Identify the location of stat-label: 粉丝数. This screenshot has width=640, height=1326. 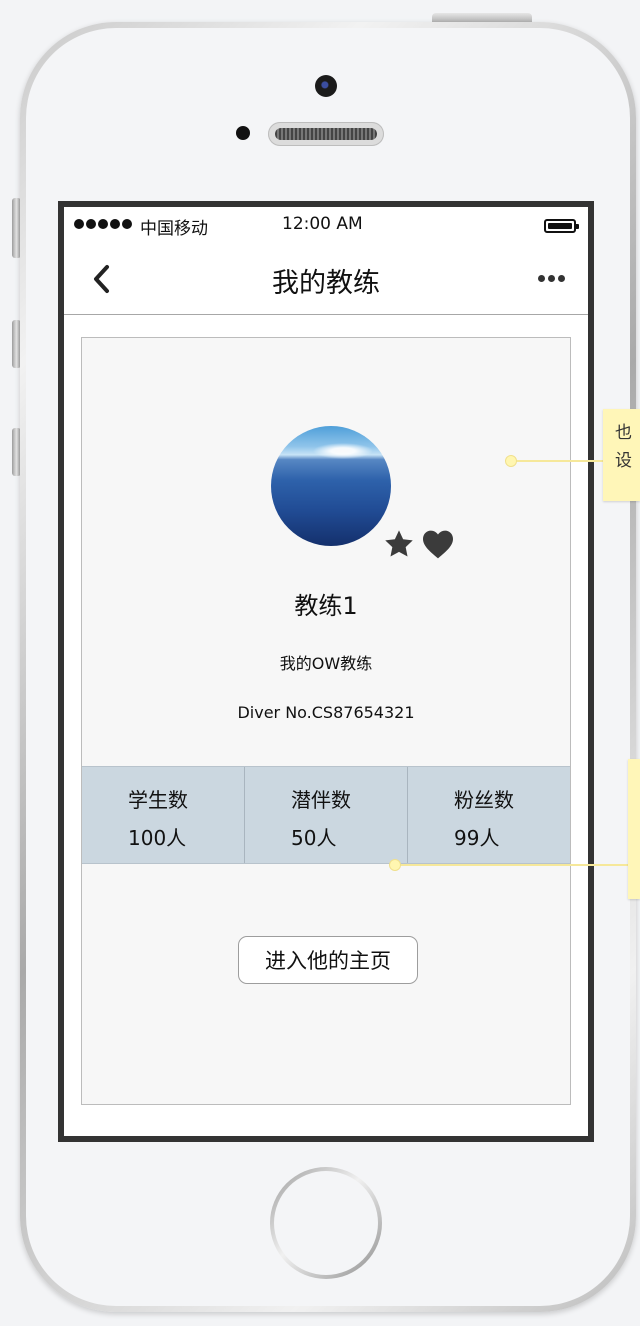
(484, 800).